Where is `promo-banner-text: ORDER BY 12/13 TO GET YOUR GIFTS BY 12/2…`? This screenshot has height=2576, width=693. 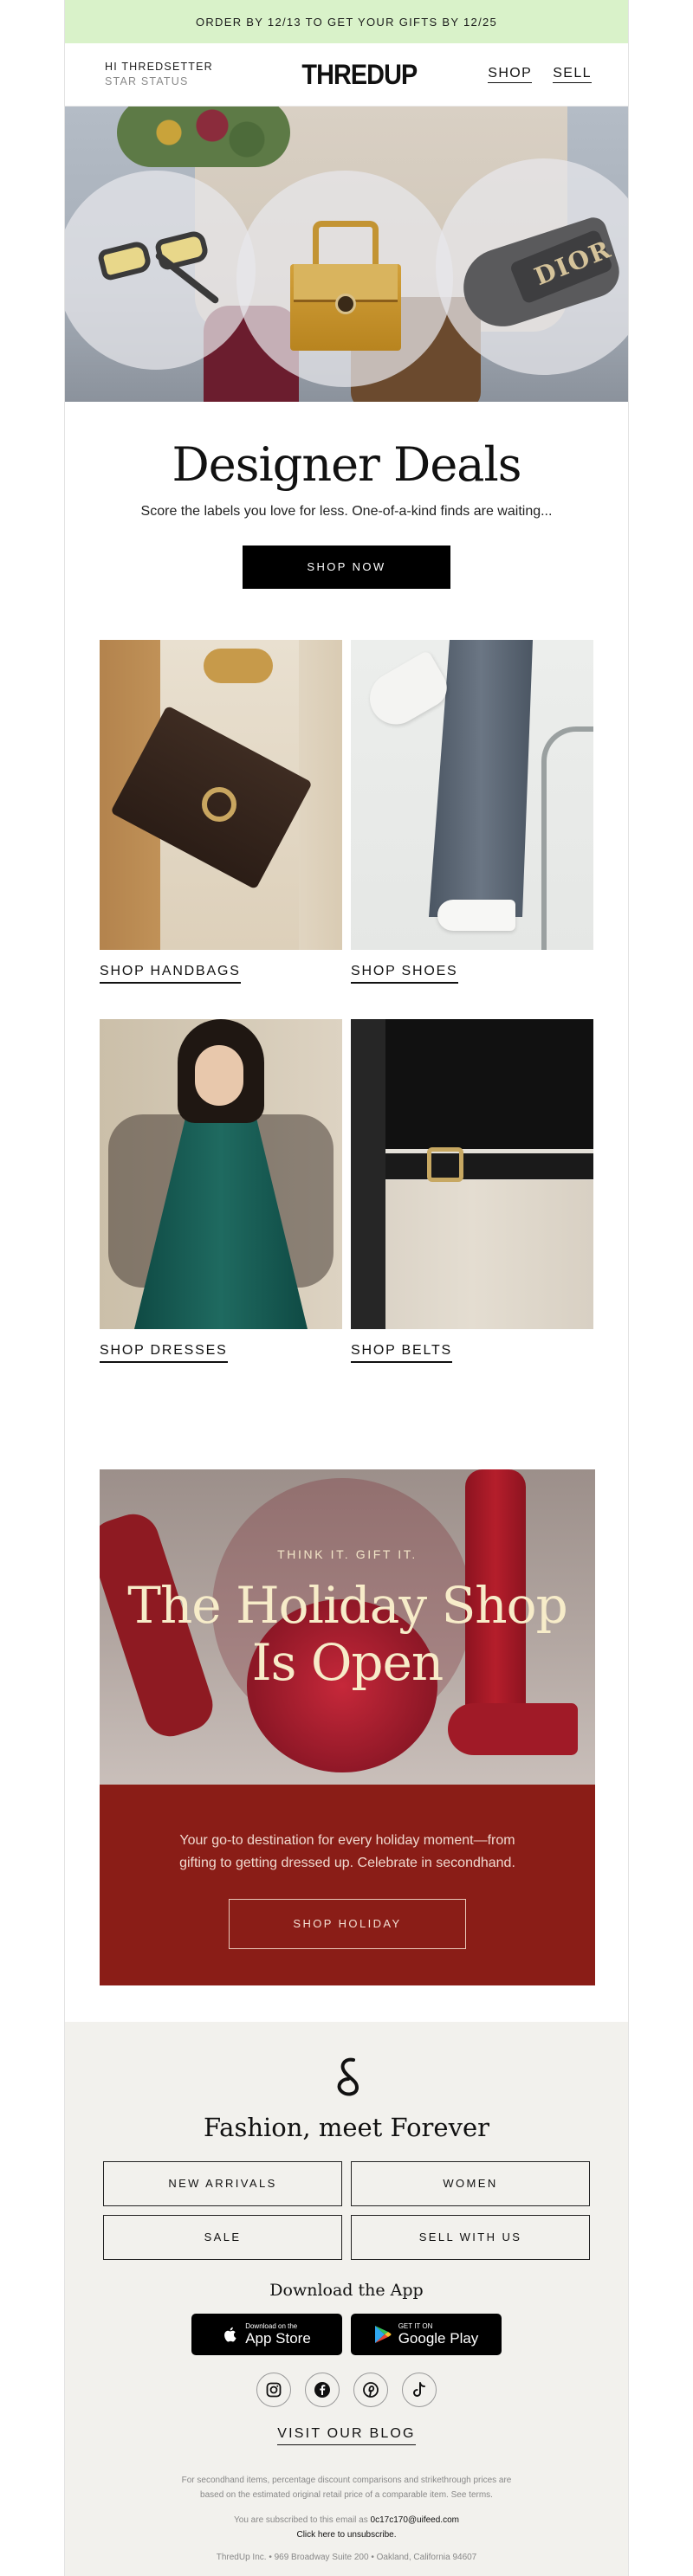
promo-banner-text: ORDER BY 12/13 TO GET YOUR GIFTS BY 12/2… is located at coordinates (346, 22).